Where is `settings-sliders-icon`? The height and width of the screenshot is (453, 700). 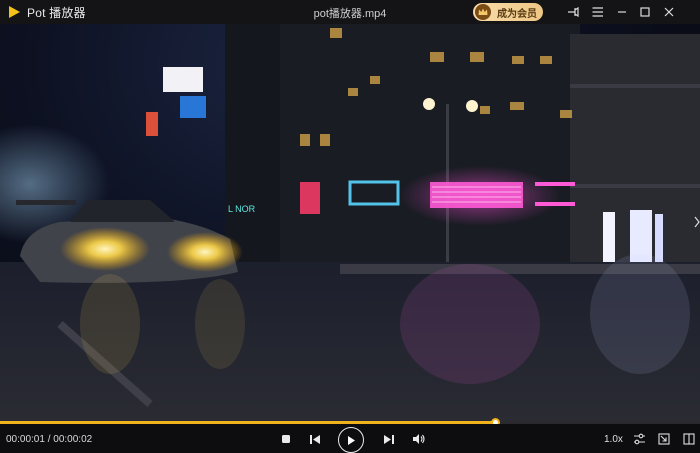
settings-sliders-icon is located at coordinates (639, 439).